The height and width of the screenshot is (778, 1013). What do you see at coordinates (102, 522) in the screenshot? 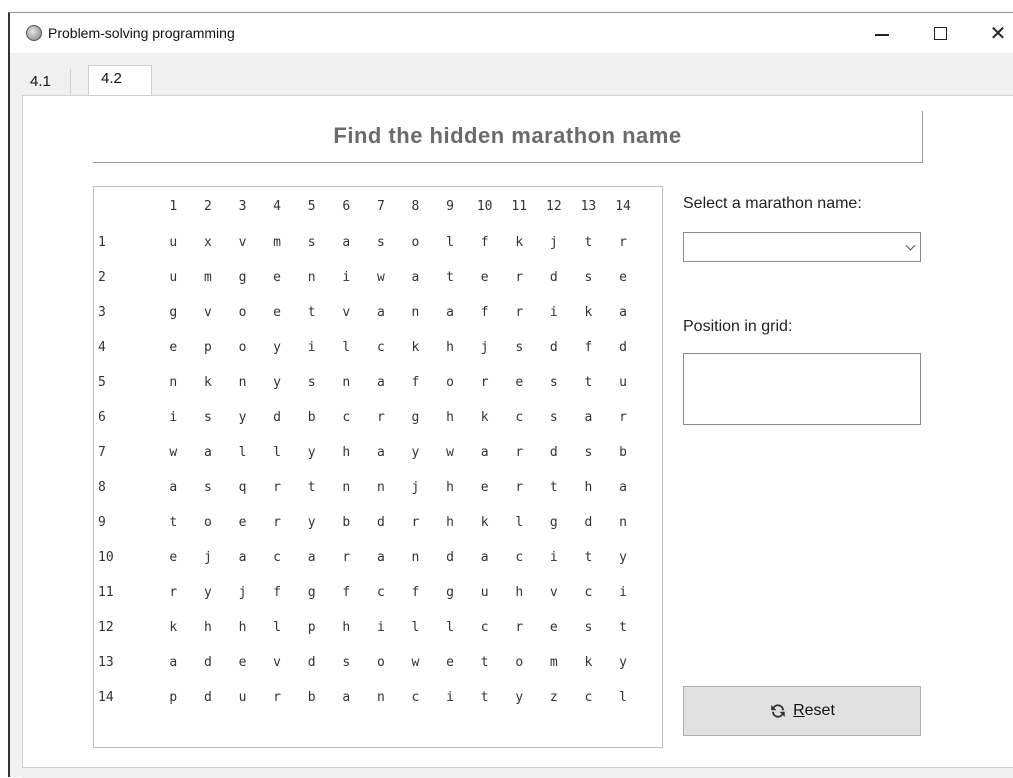
I see `grid-row-header: 9` at bounding box center [102, 522].